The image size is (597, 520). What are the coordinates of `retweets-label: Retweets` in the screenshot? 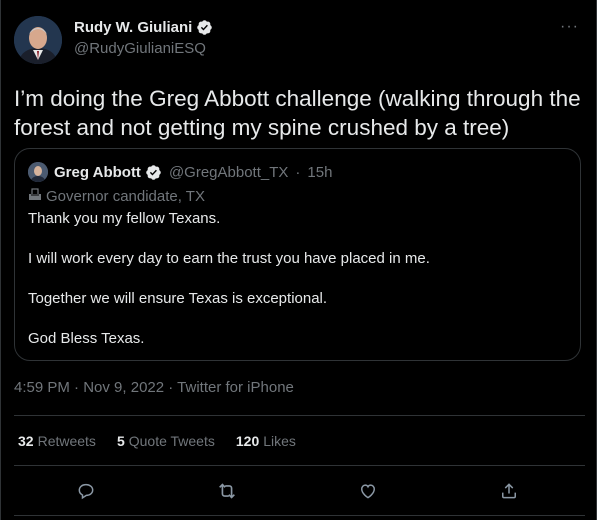 It's located at (66, 441).